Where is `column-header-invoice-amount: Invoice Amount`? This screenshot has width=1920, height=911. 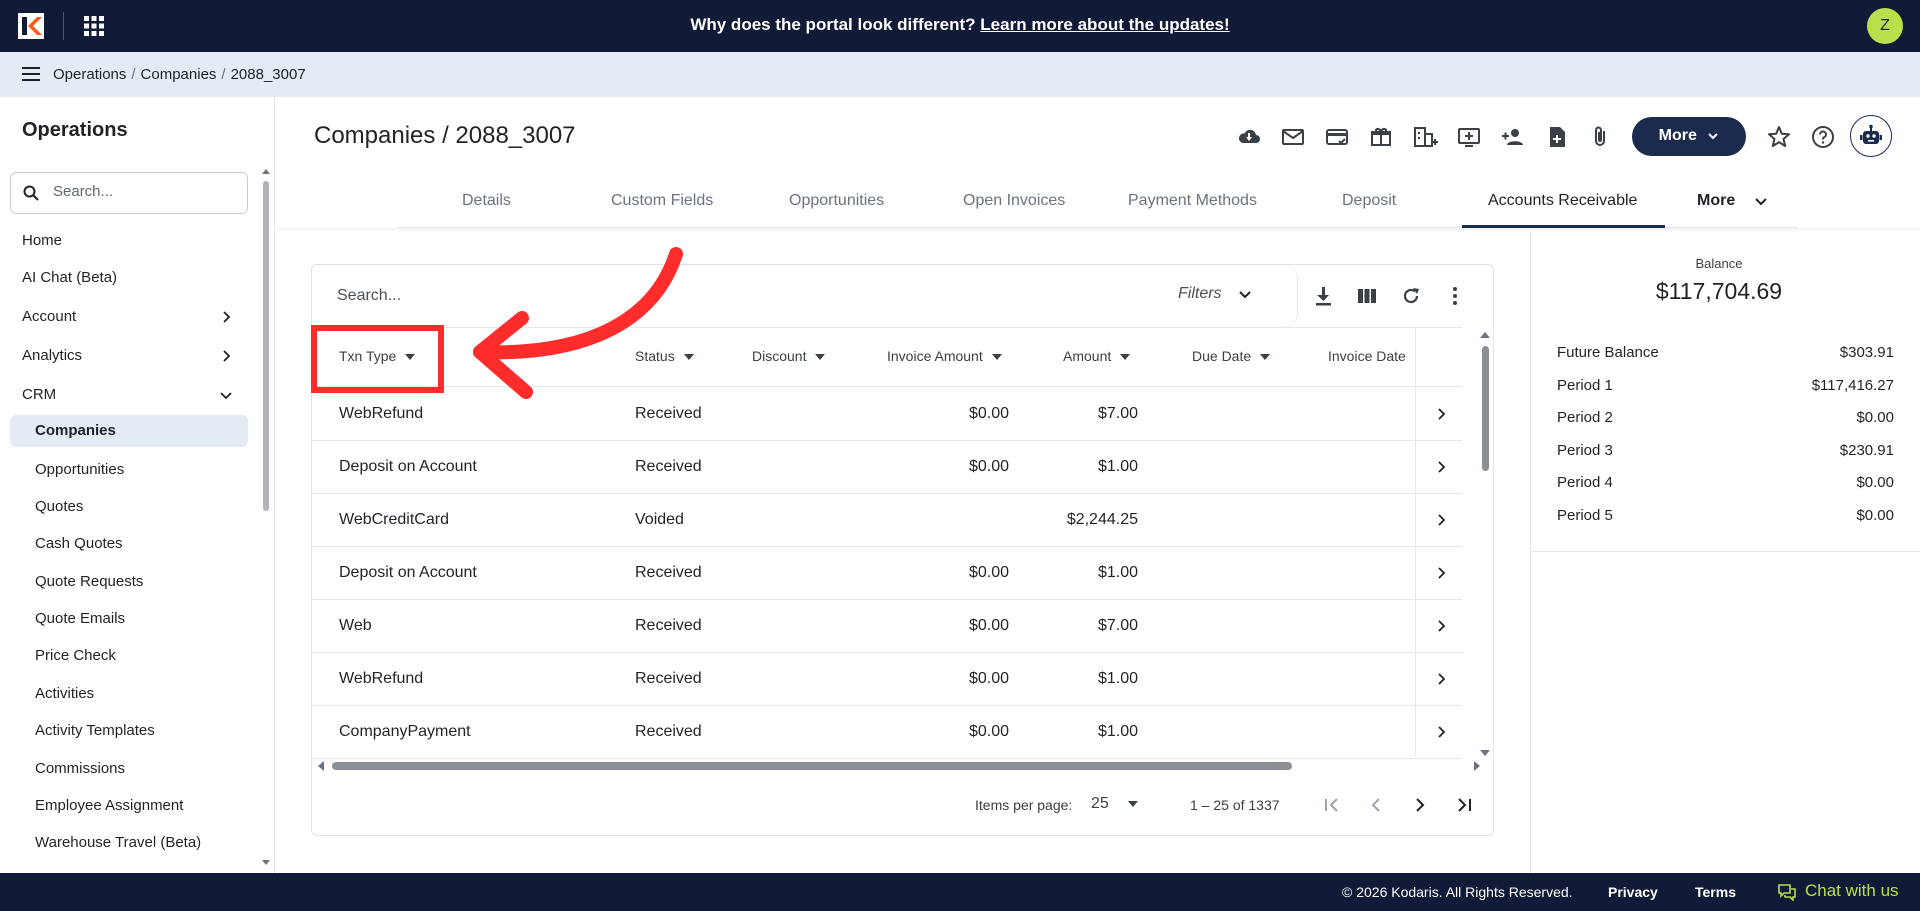 column-header-invoice-amount: Invoice Amount is located at coordinates (944, 356).